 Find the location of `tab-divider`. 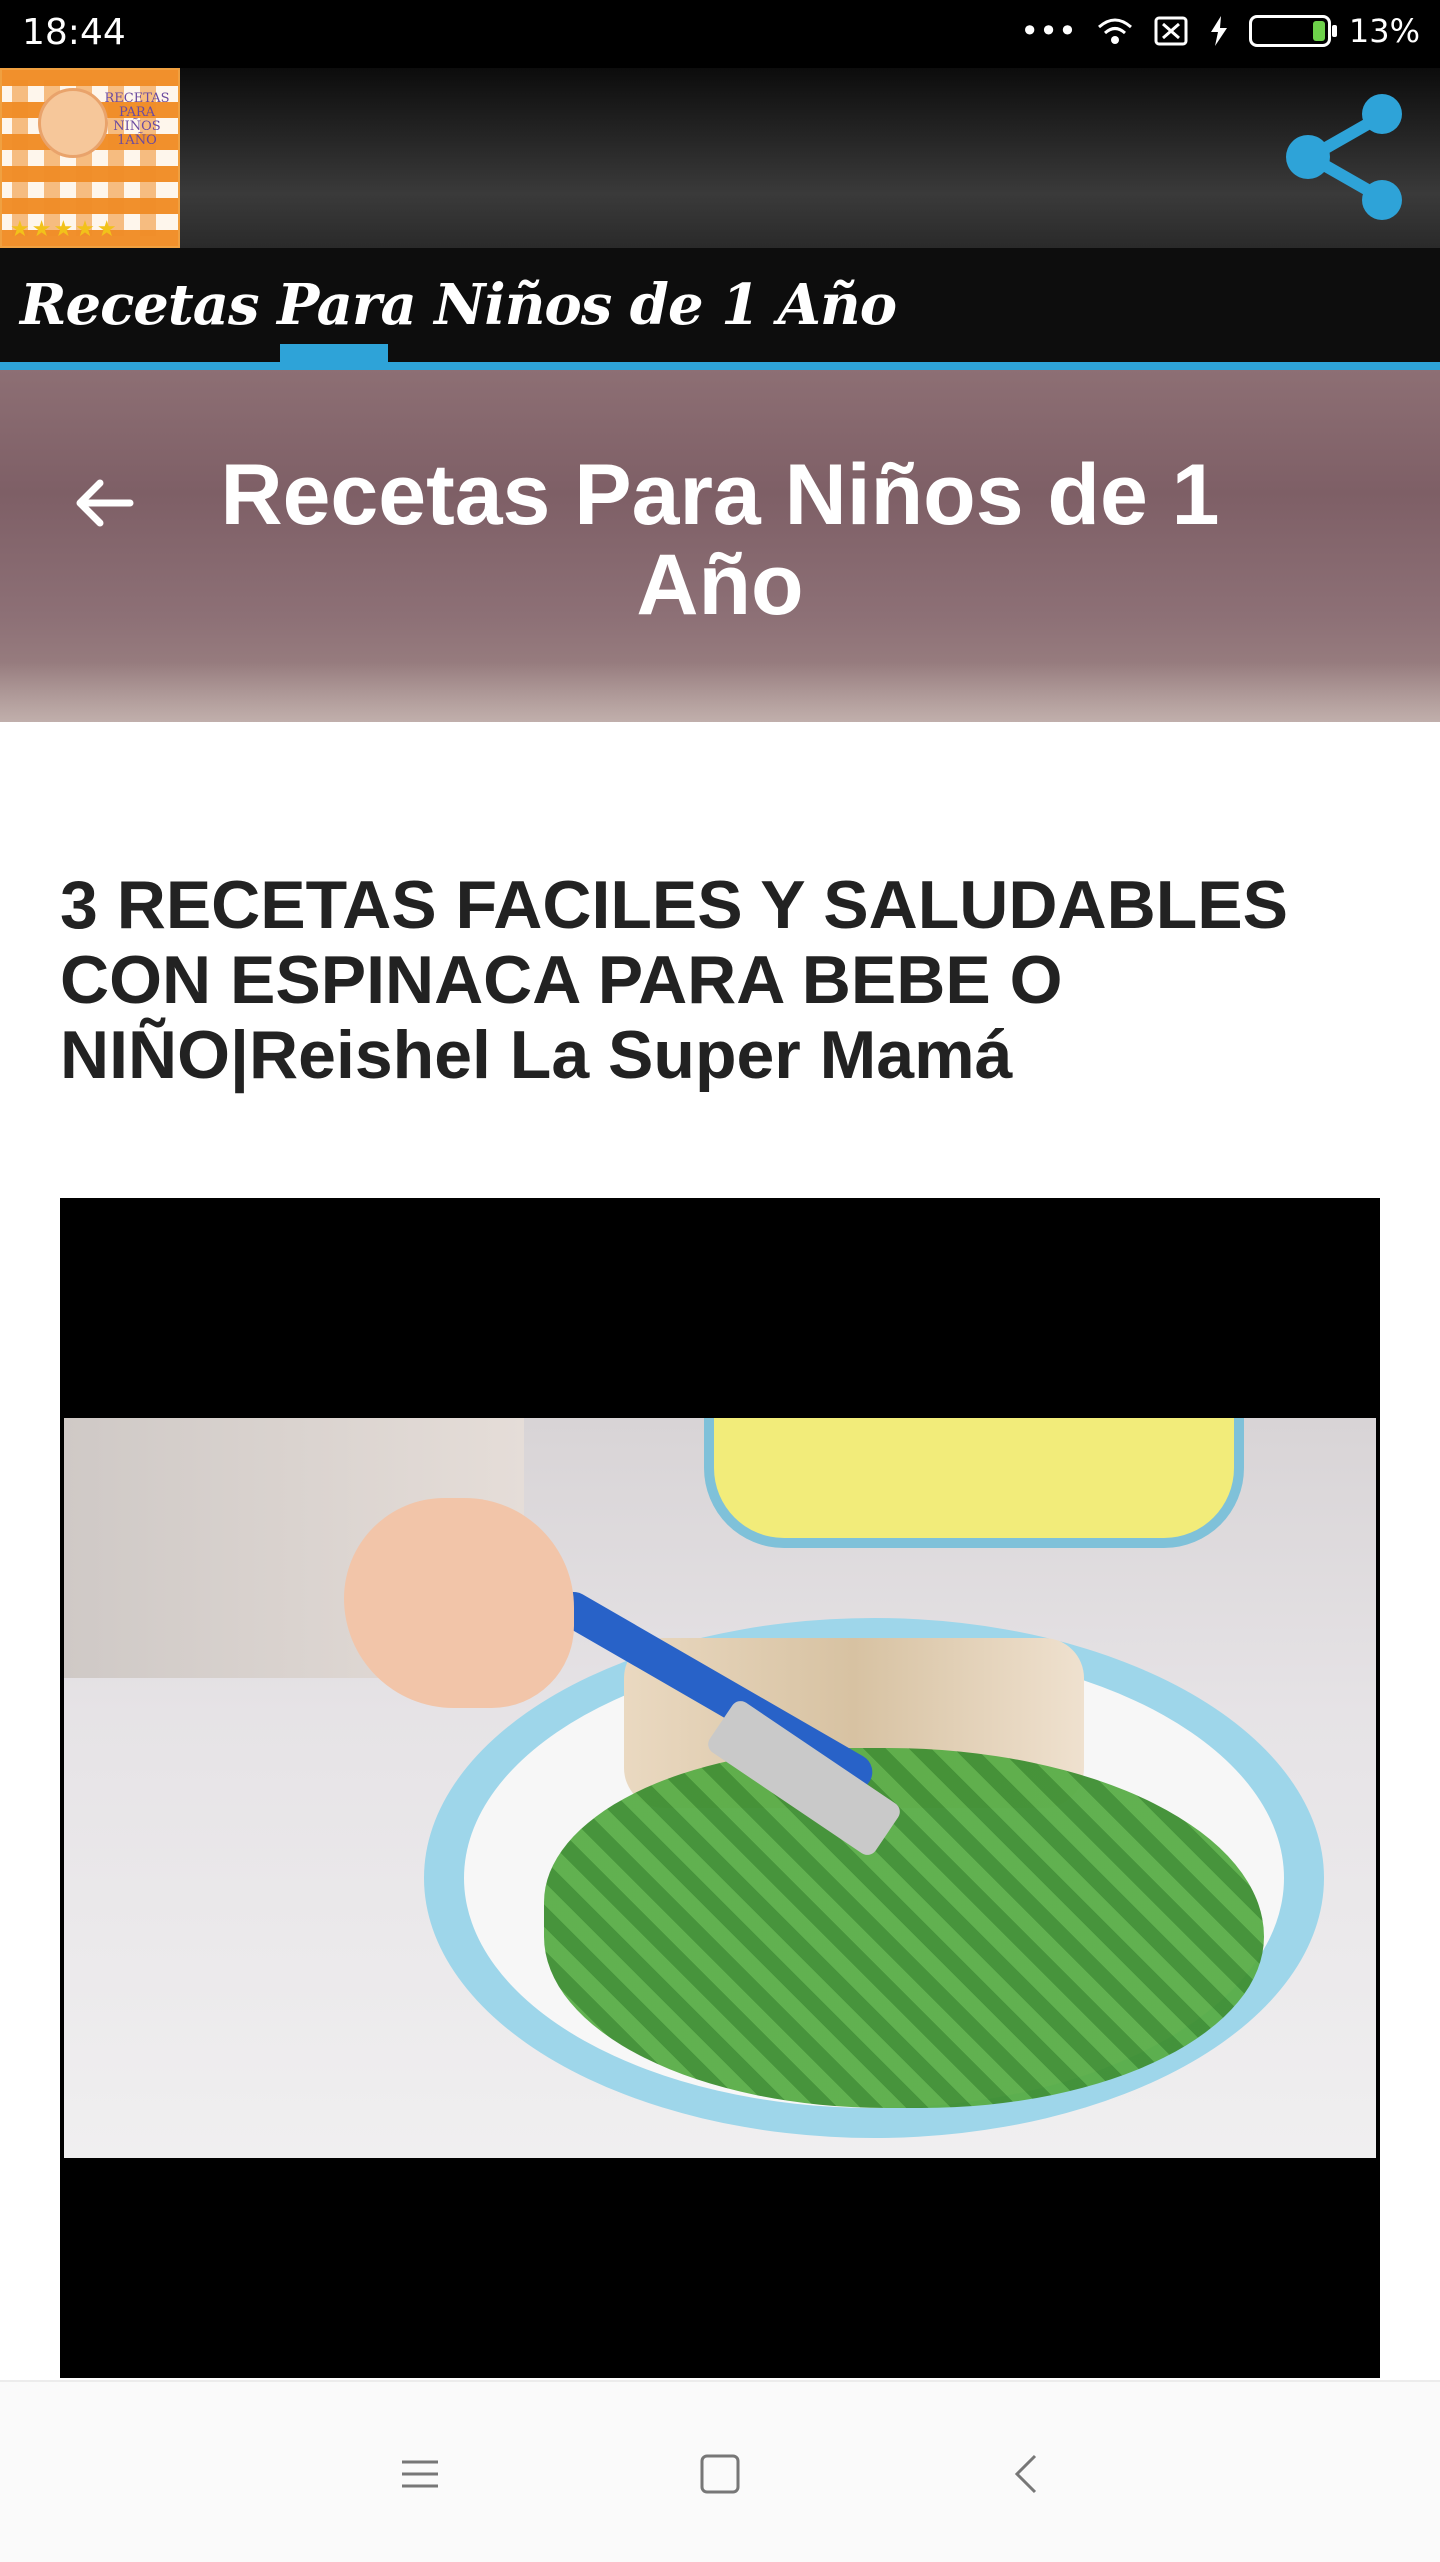

tab-divider is located at coordinates (720, 366).